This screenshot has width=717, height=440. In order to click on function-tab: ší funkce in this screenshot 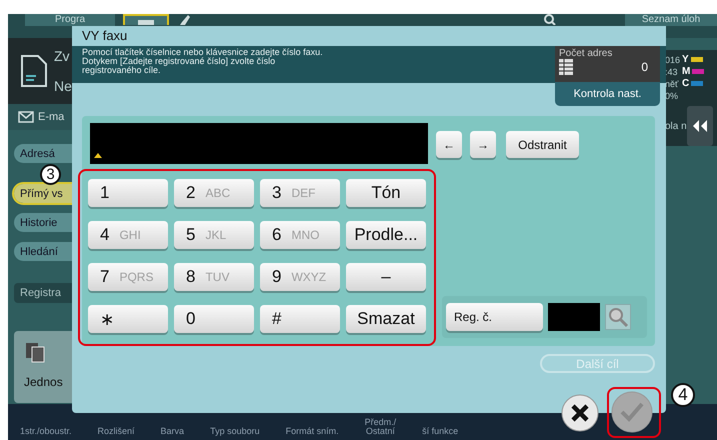, I will do `click(440, 431)`.